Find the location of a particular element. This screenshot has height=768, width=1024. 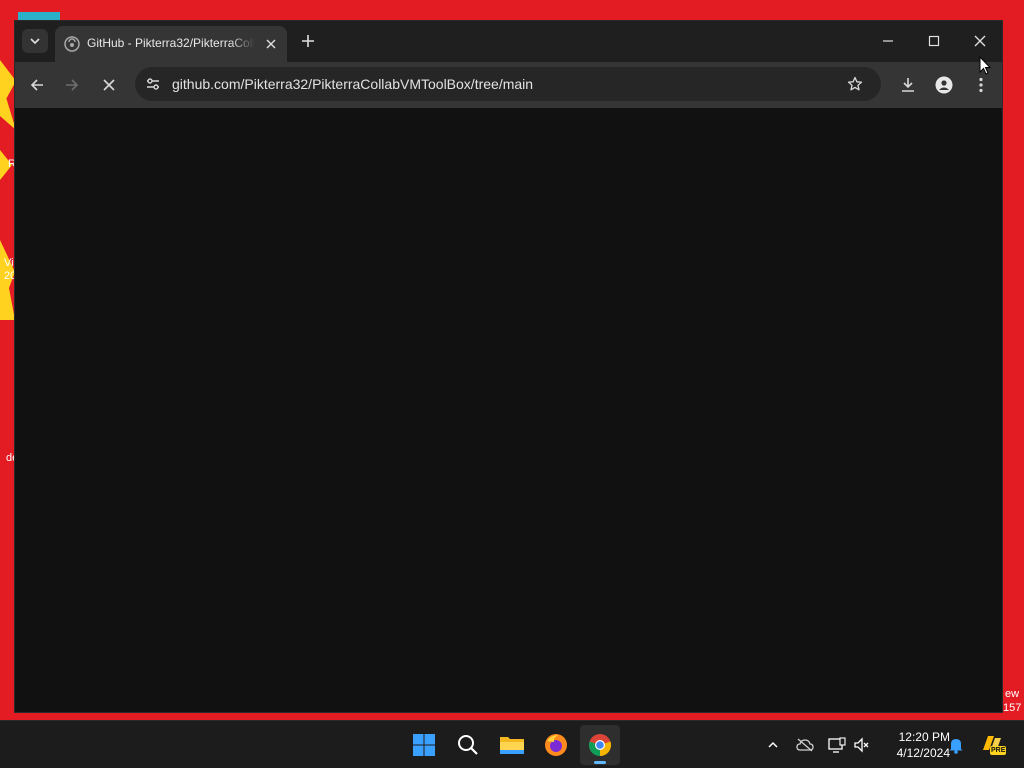

back-button is located at coordinates (37, 85).